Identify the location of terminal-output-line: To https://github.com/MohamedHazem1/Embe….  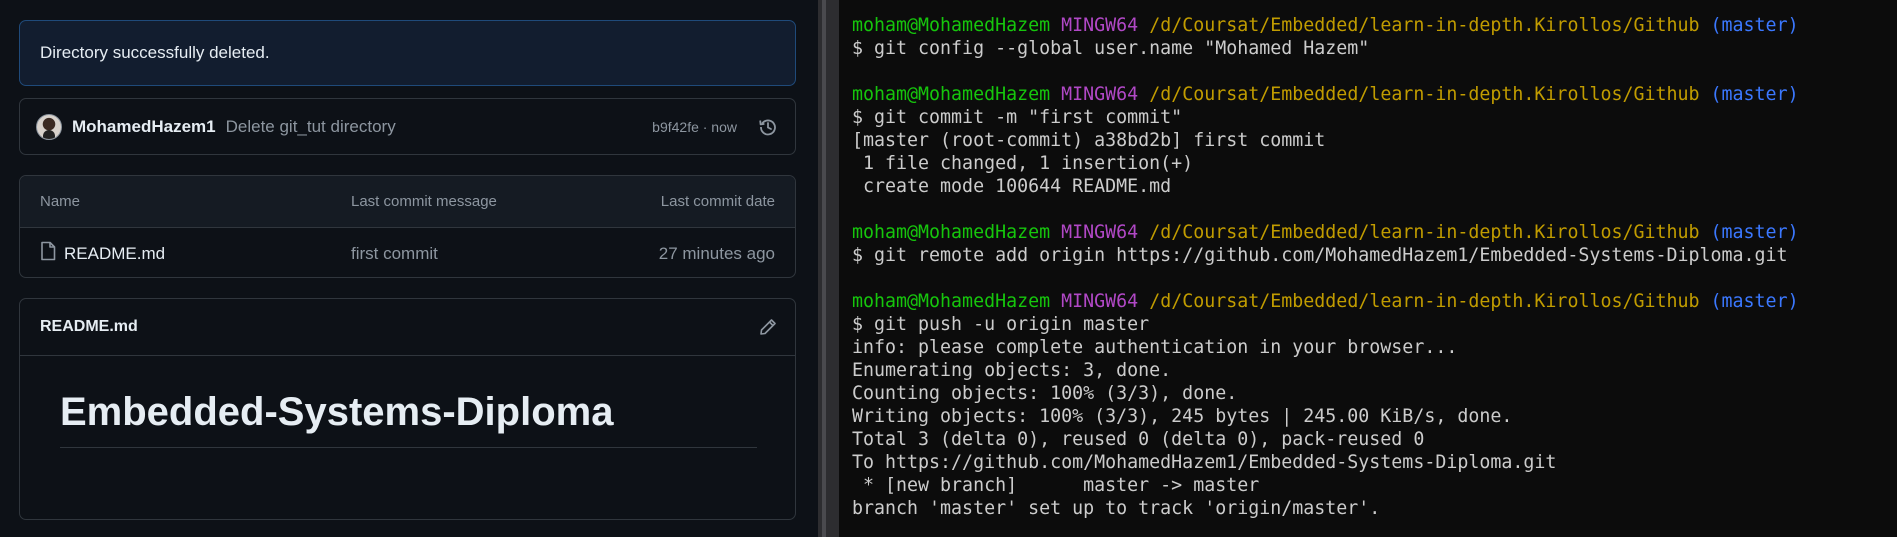
(1204, 462).